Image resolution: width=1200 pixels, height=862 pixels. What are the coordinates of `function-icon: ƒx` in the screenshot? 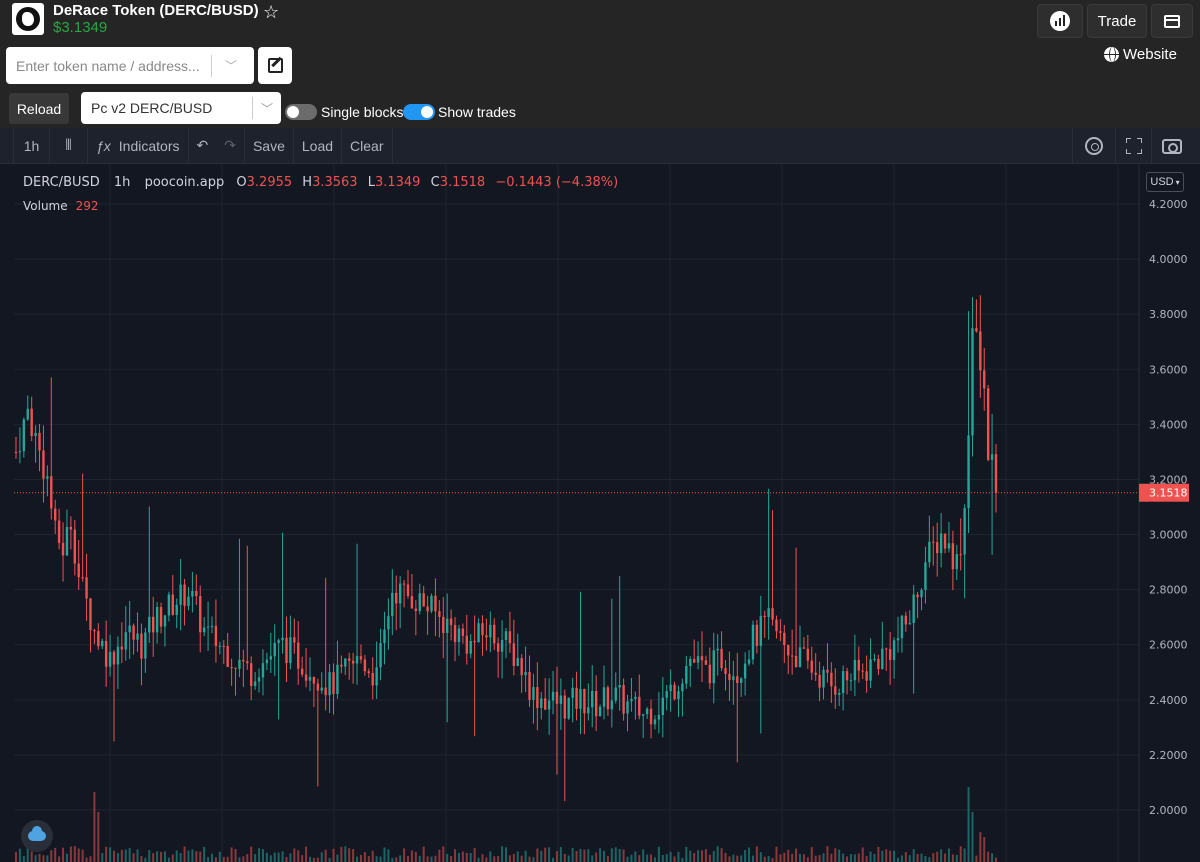 It's located at (103, 145).